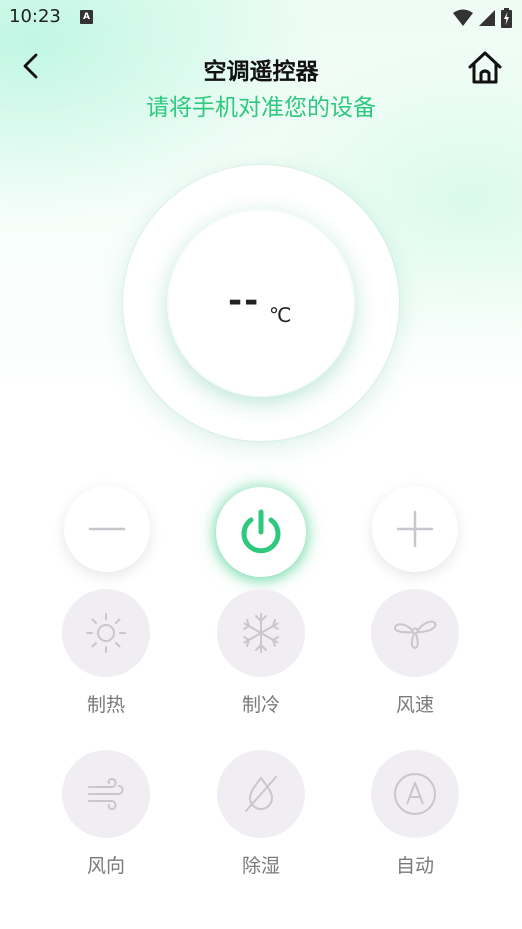 Image resolution: width=522 pixels, height=929 pixels. I want to click on increase-temperature-button, so click(415, 529).